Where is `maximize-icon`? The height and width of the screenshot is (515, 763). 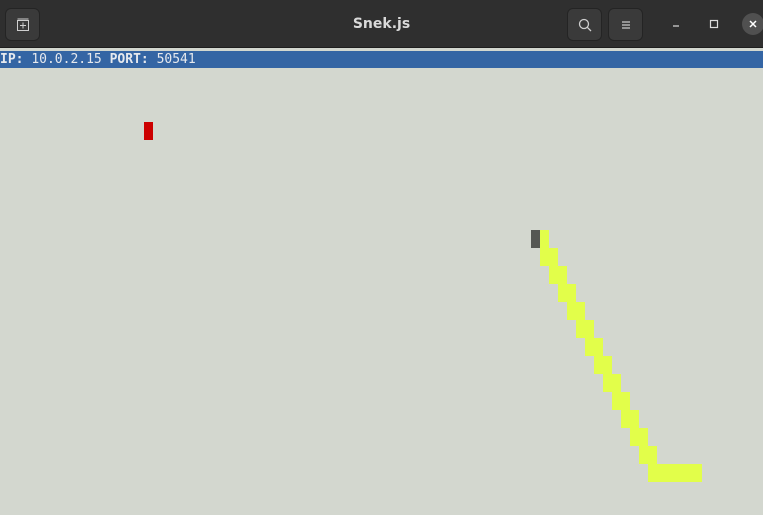
maximize-icon is located at coordinates (714, 24).